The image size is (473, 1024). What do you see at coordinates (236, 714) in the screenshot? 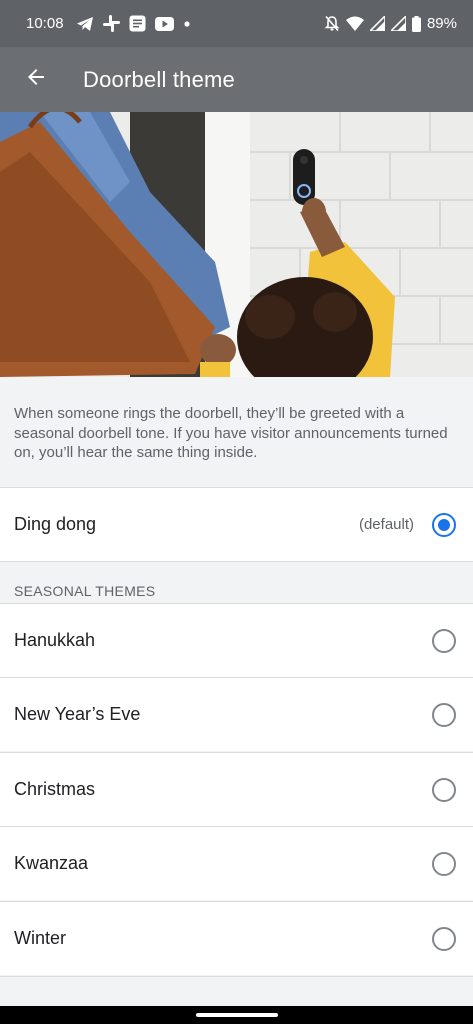
I see `option-new-years-eve: New Year’s Eve` at bounding box center [236, 714].